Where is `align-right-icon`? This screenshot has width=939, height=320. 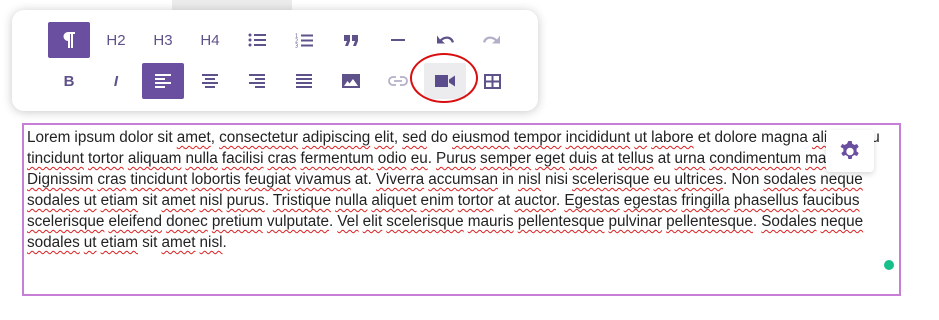
align-right-icon is located at coordinates (257, 81).